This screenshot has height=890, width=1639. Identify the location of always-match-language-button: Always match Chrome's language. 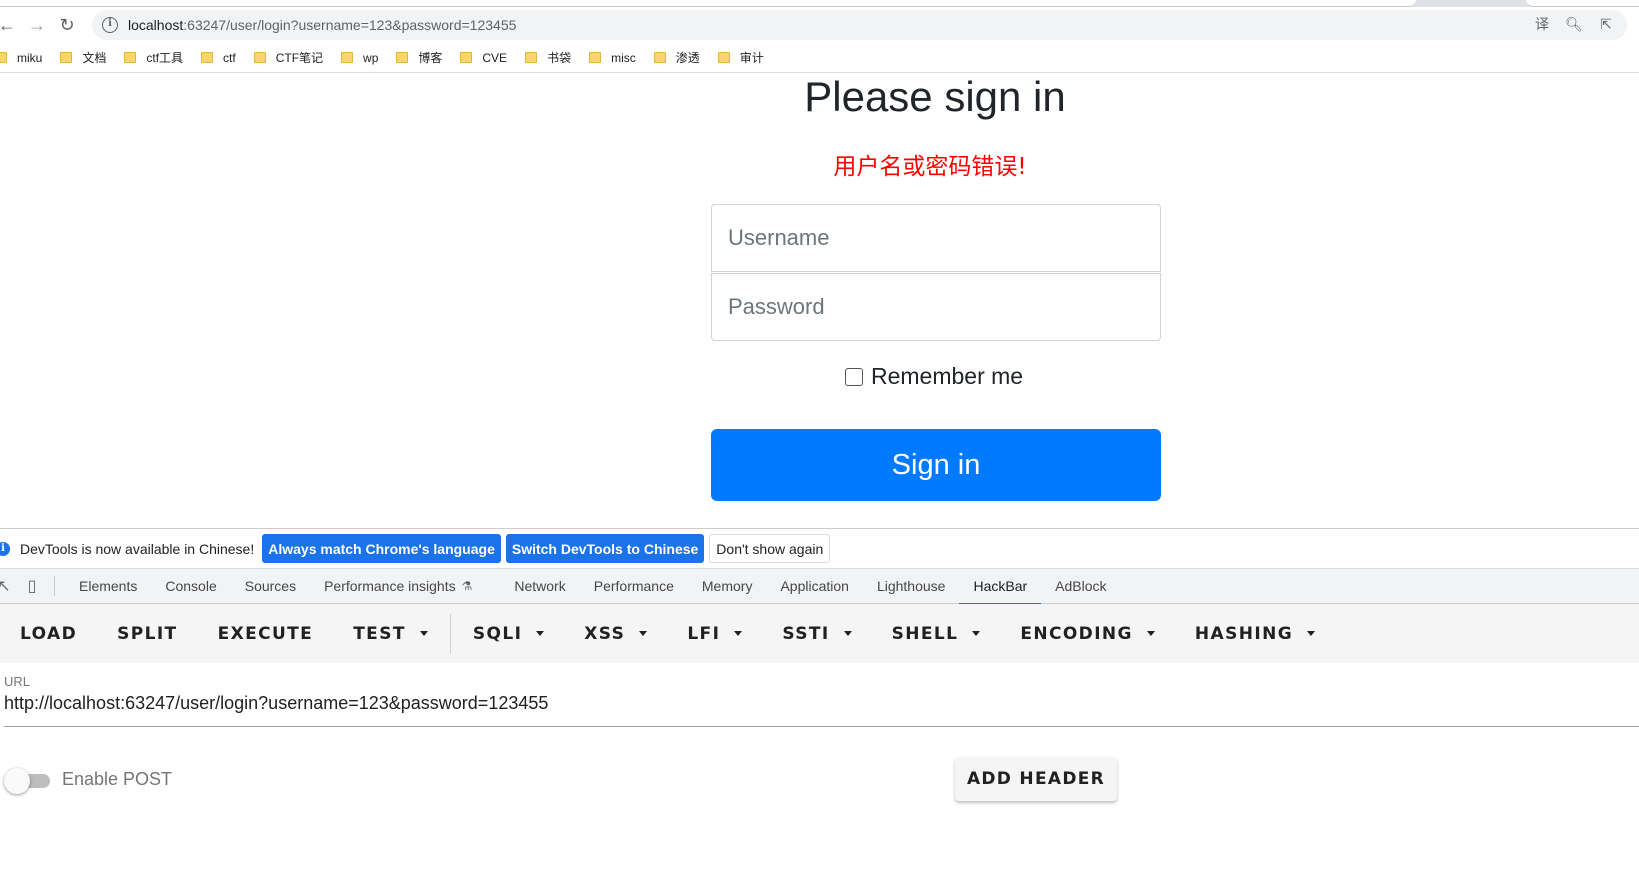
(381, 548).